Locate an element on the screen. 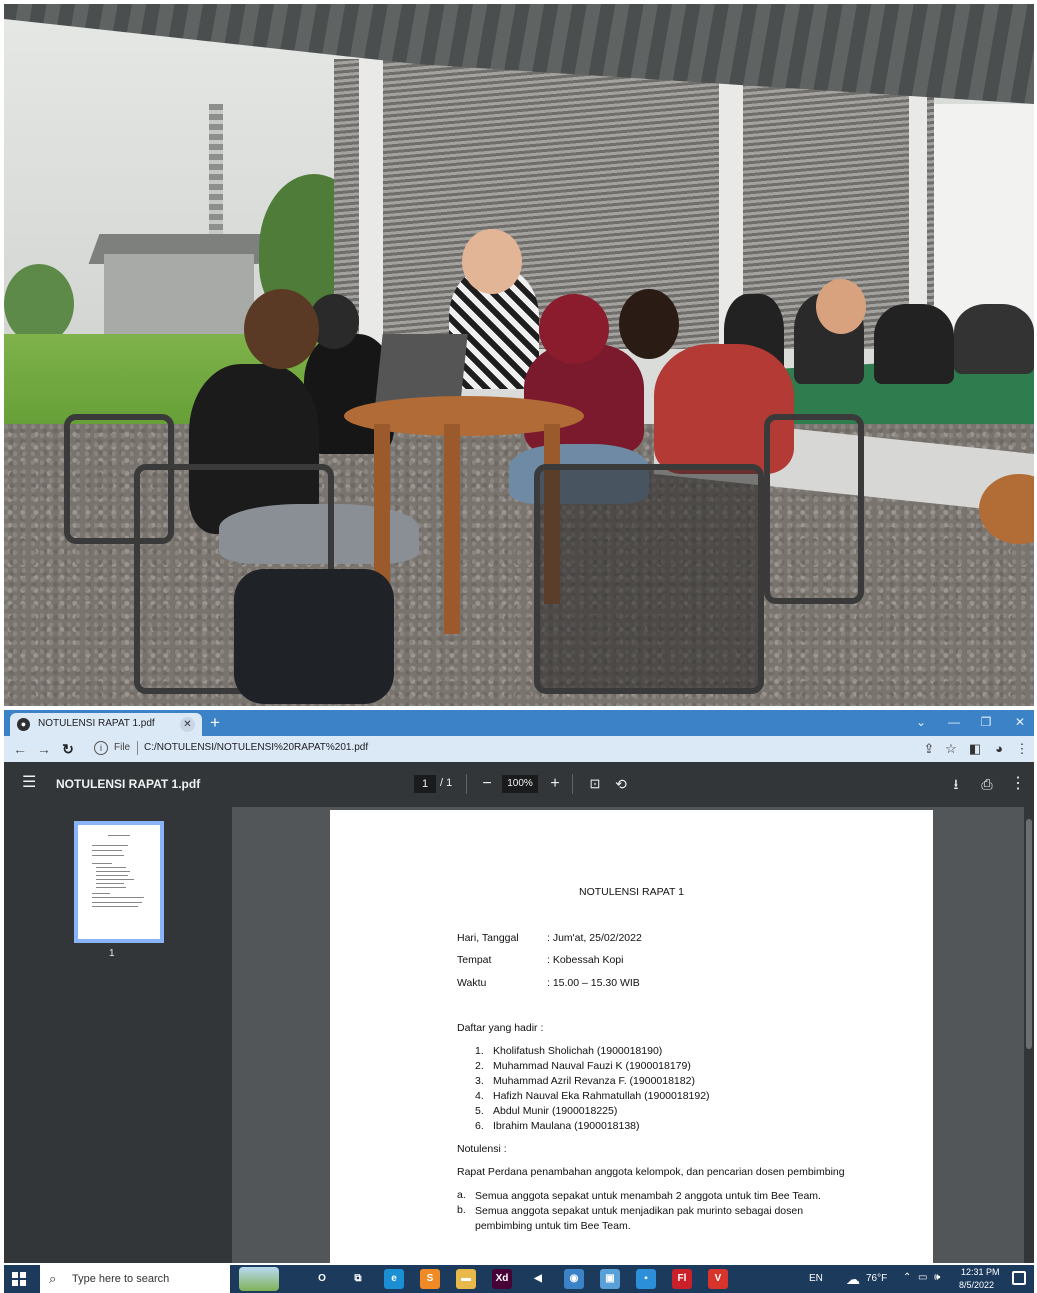 The width and height of the screenshot is (1037, 1293). new-tab-button: + is located at coordinates (215, 723).